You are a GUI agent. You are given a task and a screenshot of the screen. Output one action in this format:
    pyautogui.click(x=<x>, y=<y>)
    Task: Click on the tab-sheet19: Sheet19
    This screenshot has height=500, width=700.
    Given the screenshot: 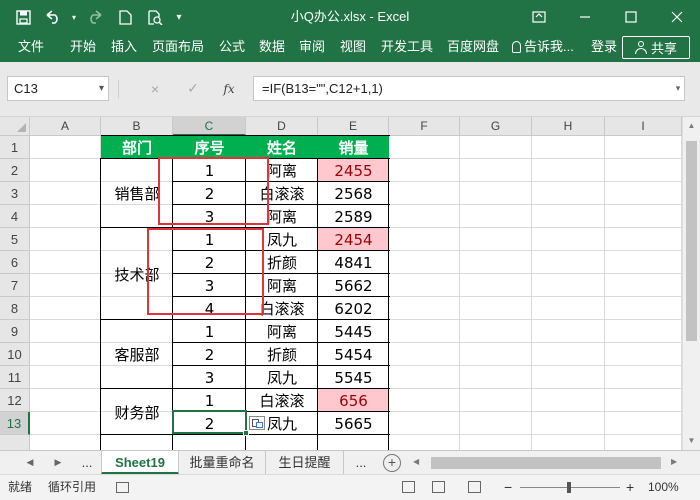 What is the action you would take?
    pyautogui.click(x=140, y=463)
    